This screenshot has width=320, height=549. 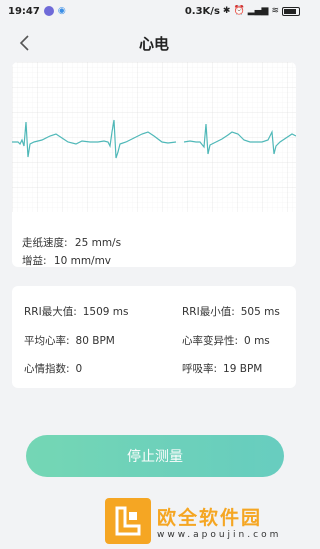 I want to click on stat-rri-min: RRI最小值: 505 ms, so click(x=231, y=311).